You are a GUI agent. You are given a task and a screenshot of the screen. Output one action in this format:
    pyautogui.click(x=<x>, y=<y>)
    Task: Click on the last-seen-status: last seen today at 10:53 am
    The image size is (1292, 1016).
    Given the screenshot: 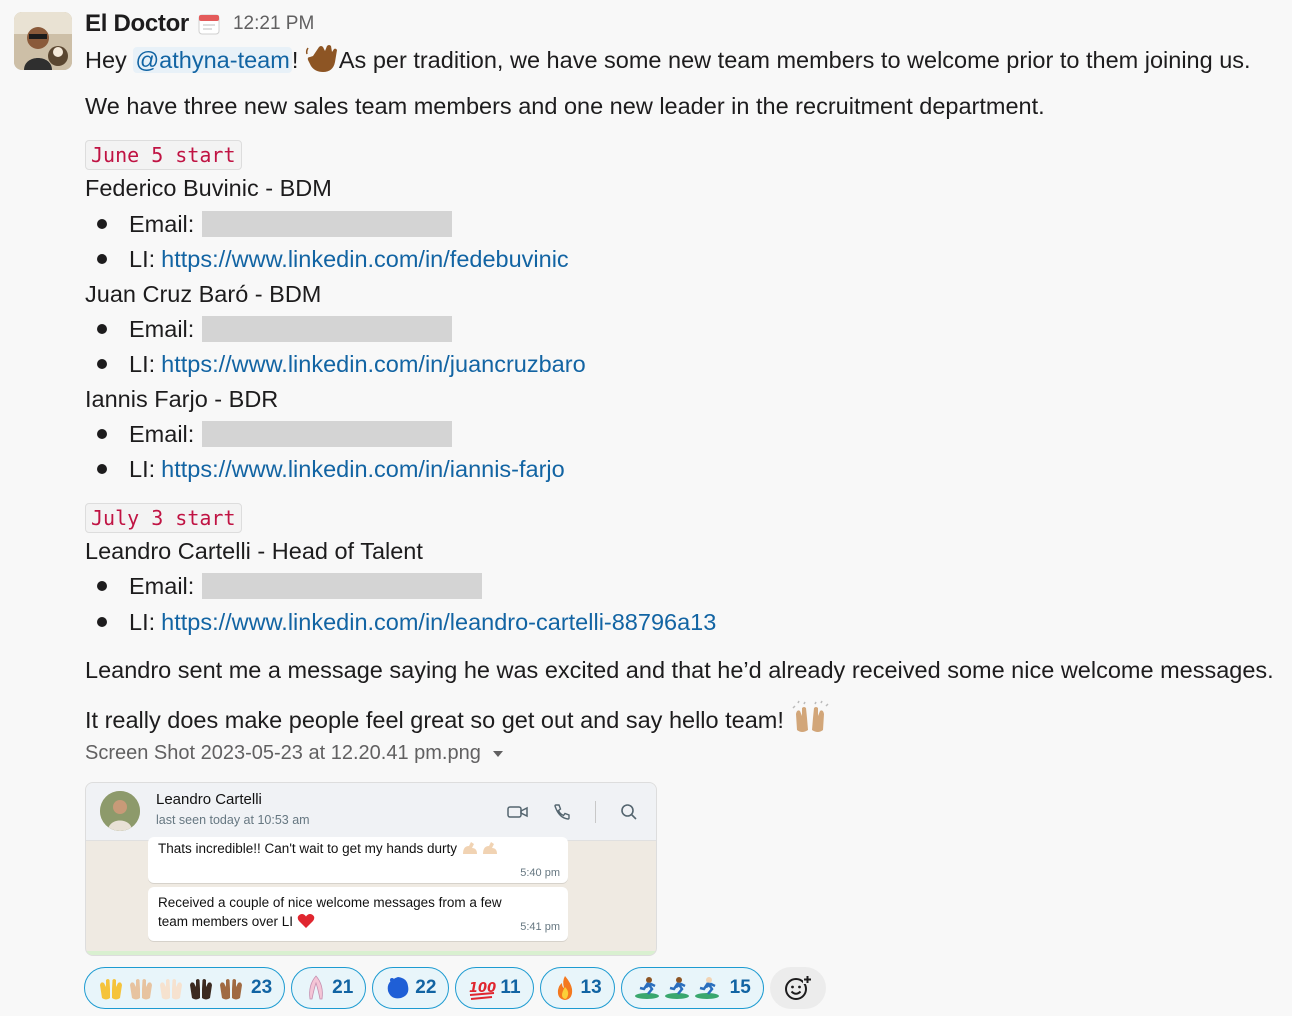 What is the action you would take?
    pyautogui.click(x=233, y=820)
    